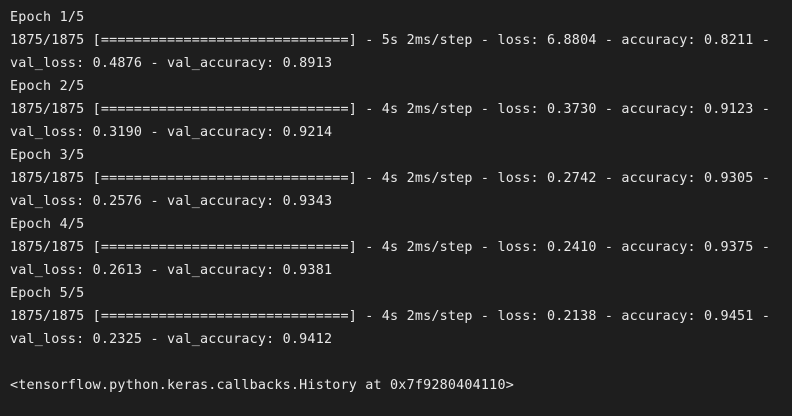  What do you see at coordinates (171, 270) in the screenshot?
I see `epoch-validation-line: val_loss: 0.2613 - val_accuracy: 0.9381` at bounding box center [171, 270].